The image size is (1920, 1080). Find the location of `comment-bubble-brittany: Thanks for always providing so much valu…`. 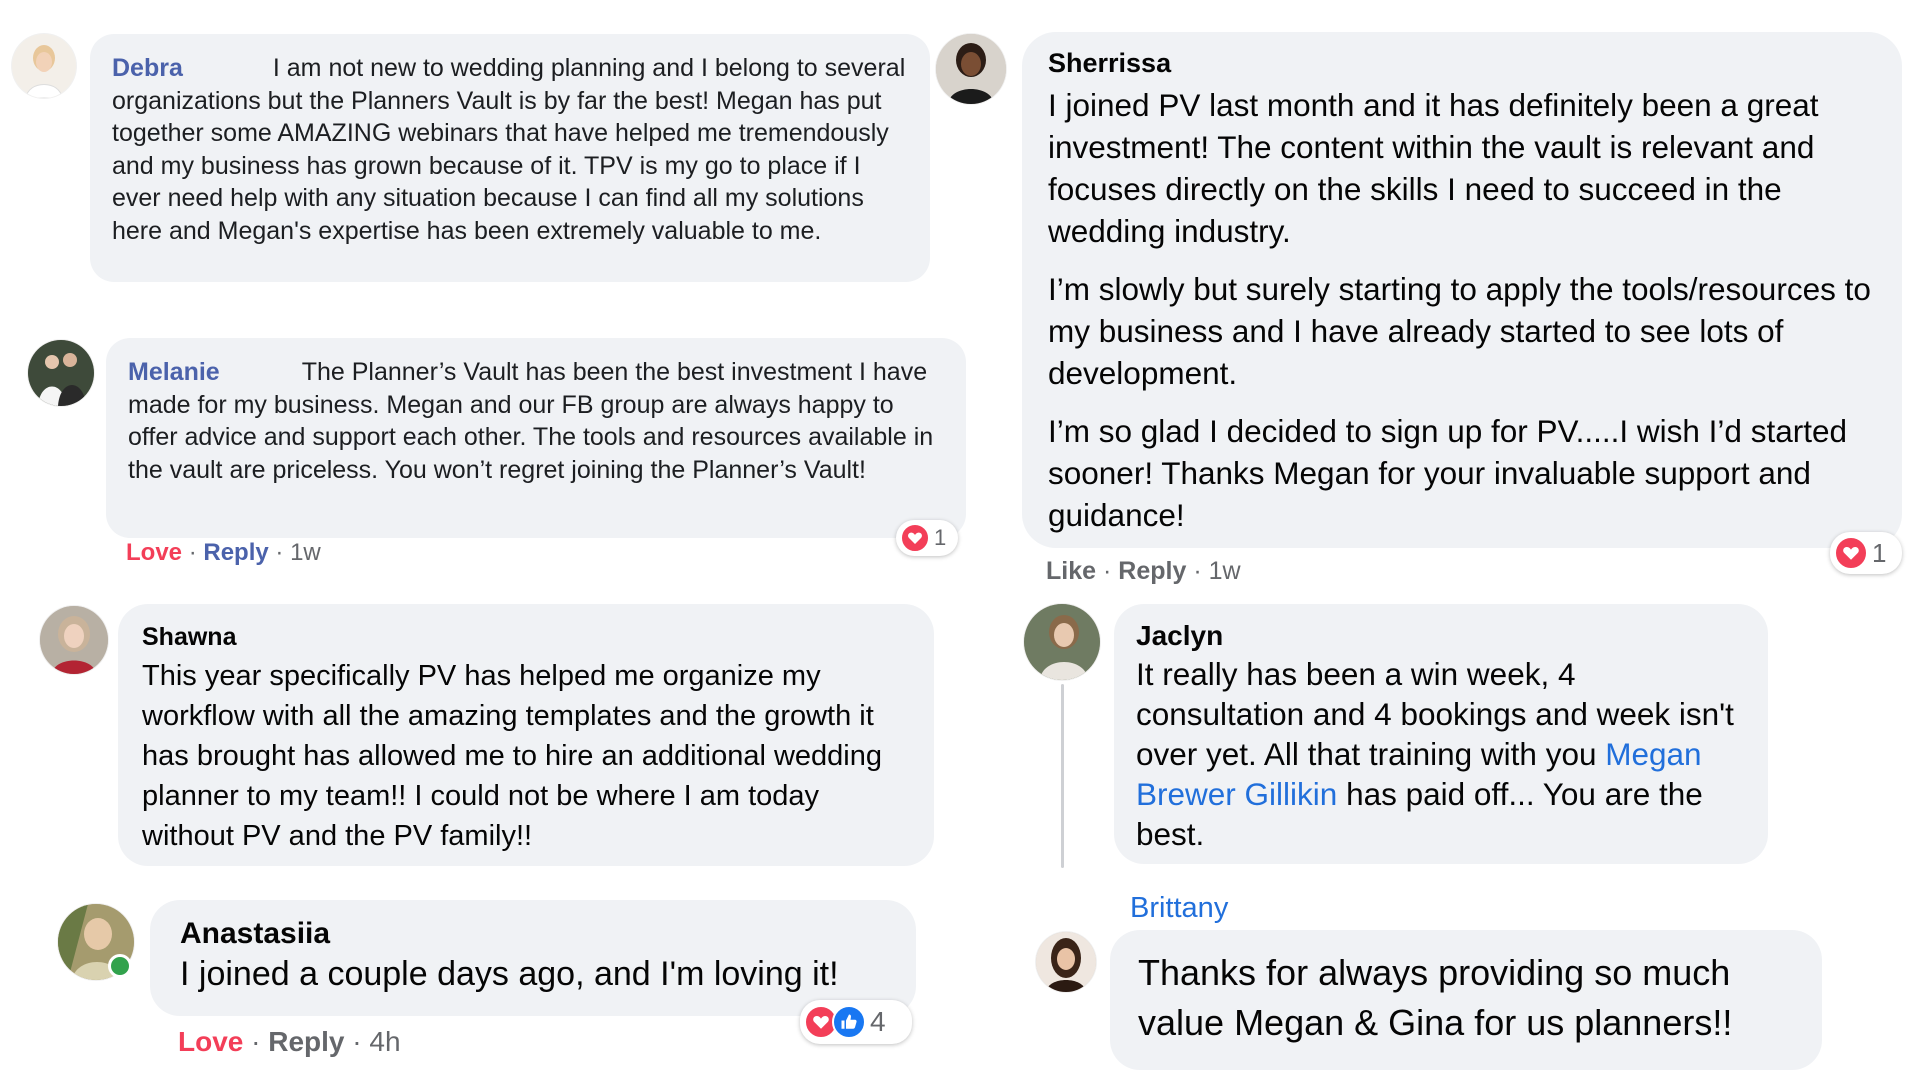

comment-bubble-brittany: Thanks for always providing so much valu… is located at coordinates (1466, 1000).